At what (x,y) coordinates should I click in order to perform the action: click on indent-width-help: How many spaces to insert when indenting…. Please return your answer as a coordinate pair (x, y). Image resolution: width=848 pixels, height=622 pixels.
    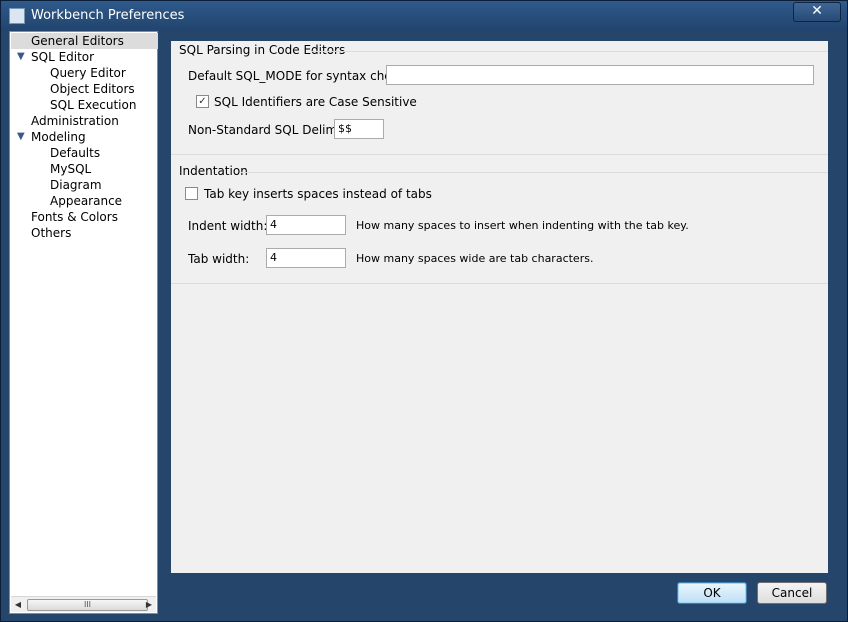
    Looking at the image, I should click on (522, 225).